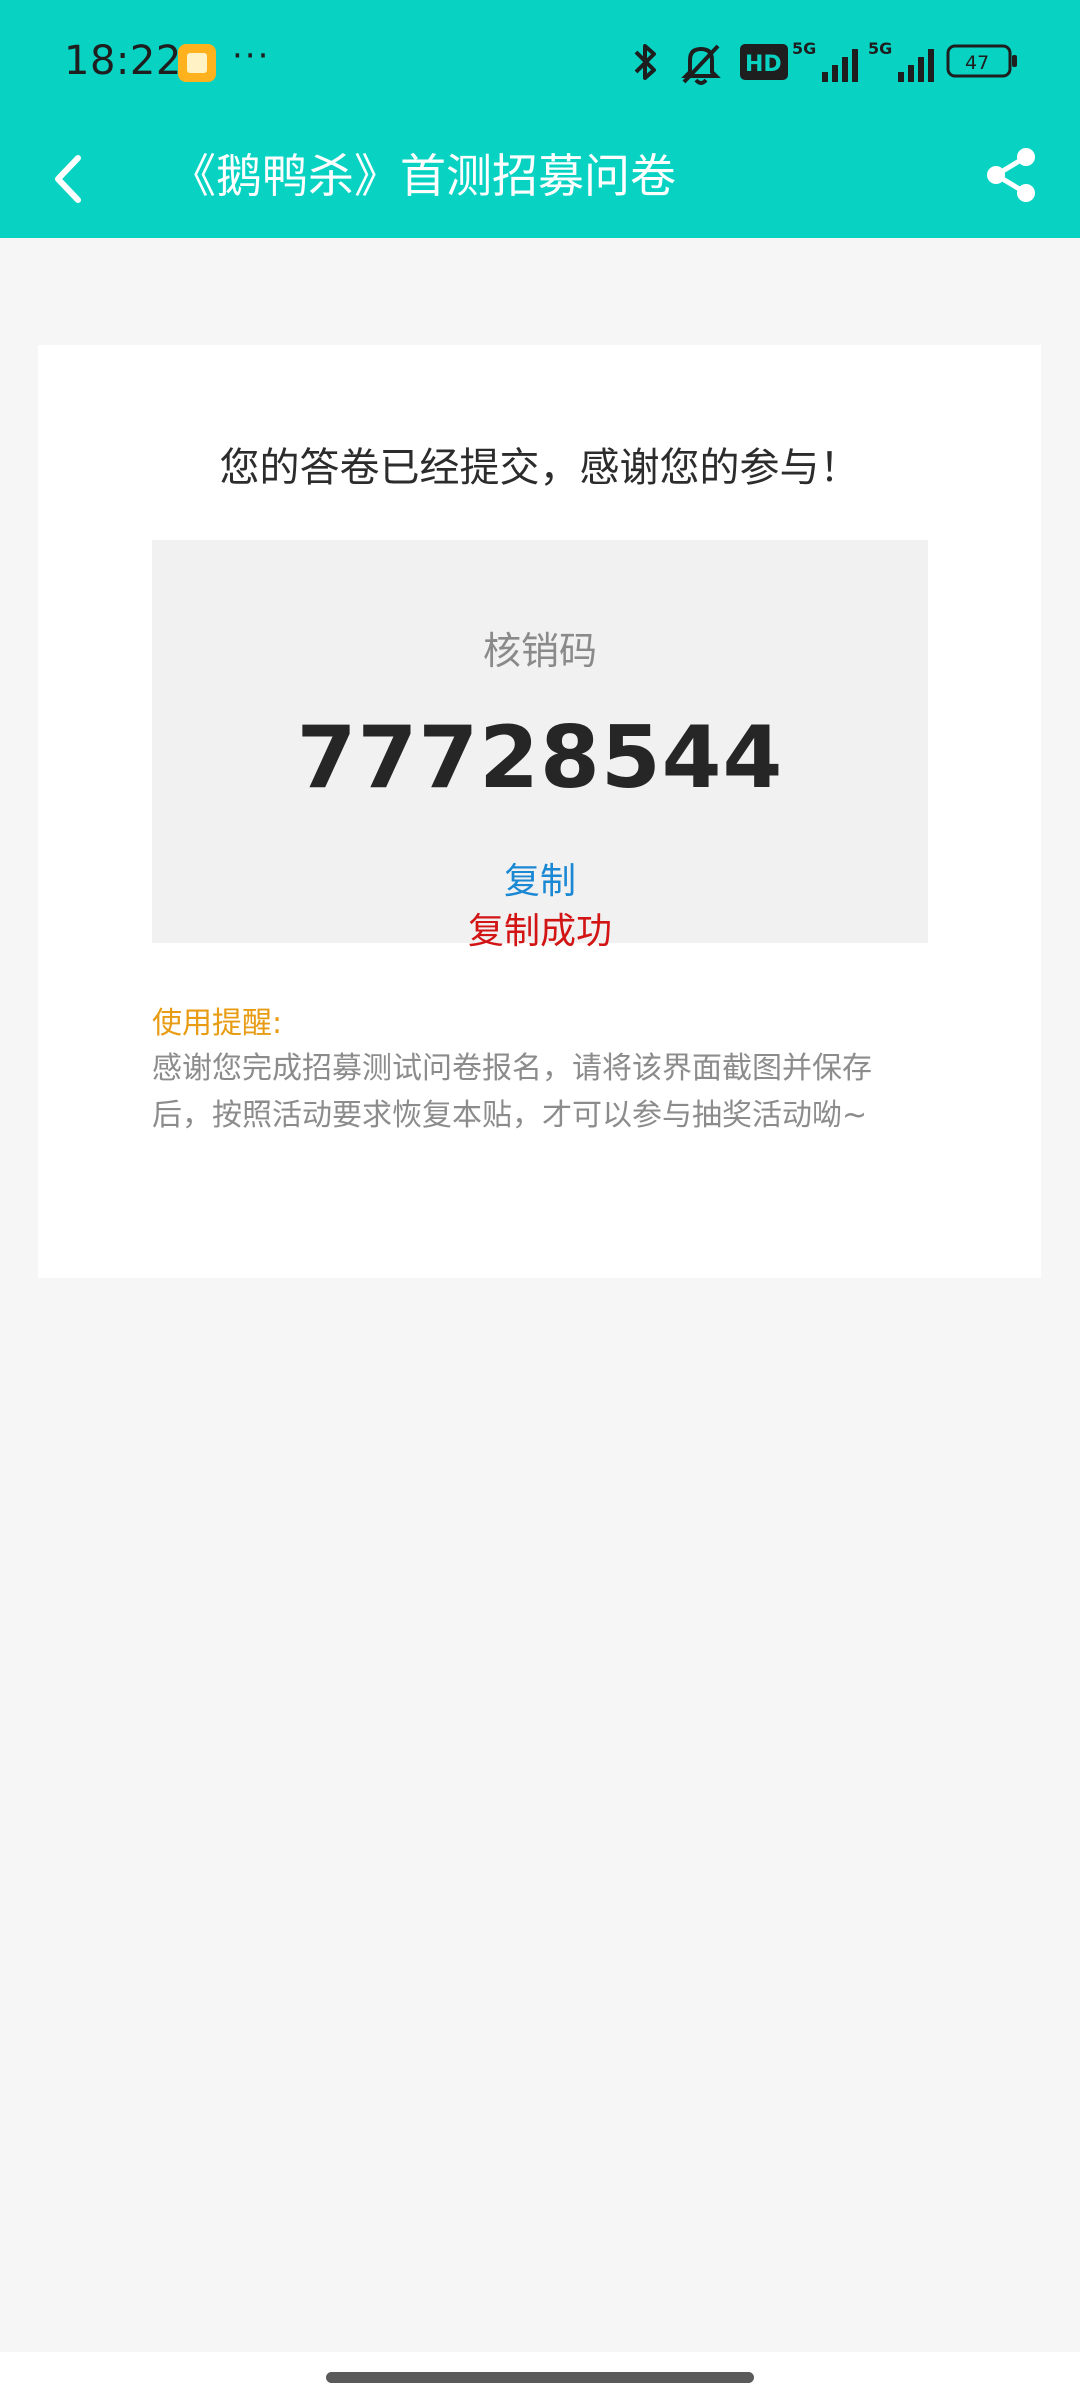 The width and height of the screenshot is (1080, 2400). I want to click on page-title: 《鹅鸭杀》首测招募问卷, so click(423, 176).